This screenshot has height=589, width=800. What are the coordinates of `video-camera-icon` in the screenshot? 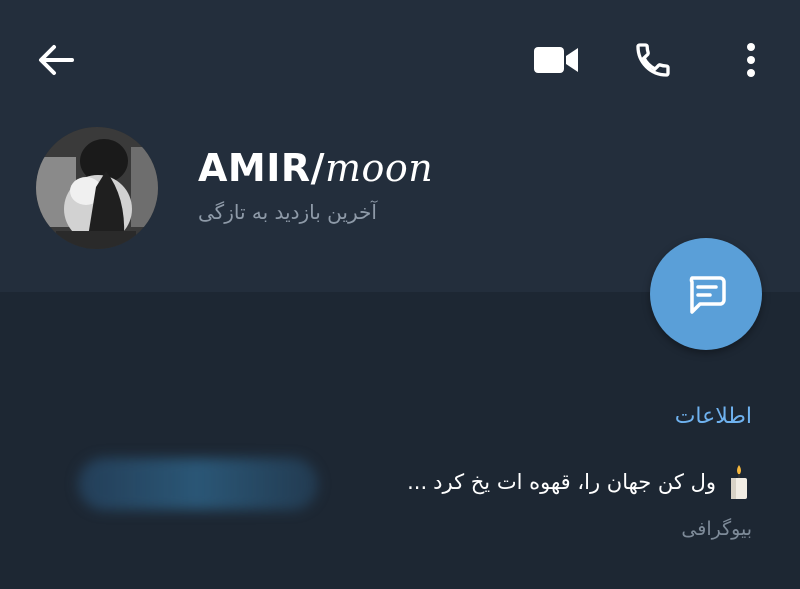 It's located at (556, 60).